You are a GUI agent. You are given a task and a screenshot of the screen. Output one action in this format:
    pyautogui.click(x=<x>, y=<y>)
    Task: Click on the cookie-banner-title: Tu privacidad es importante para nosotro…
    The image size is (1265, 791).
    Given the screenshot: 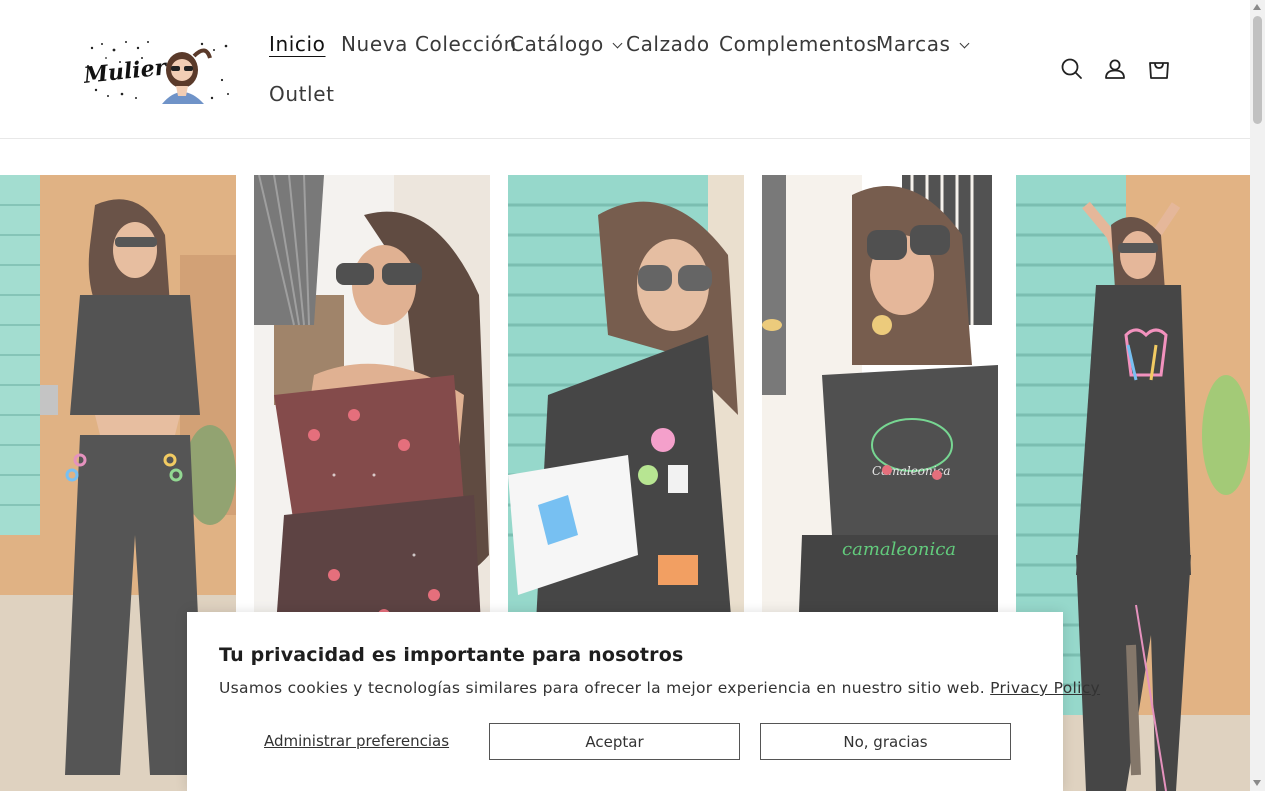 What is the action you would take?
    pyautogui.click(x=451, y=655)
    